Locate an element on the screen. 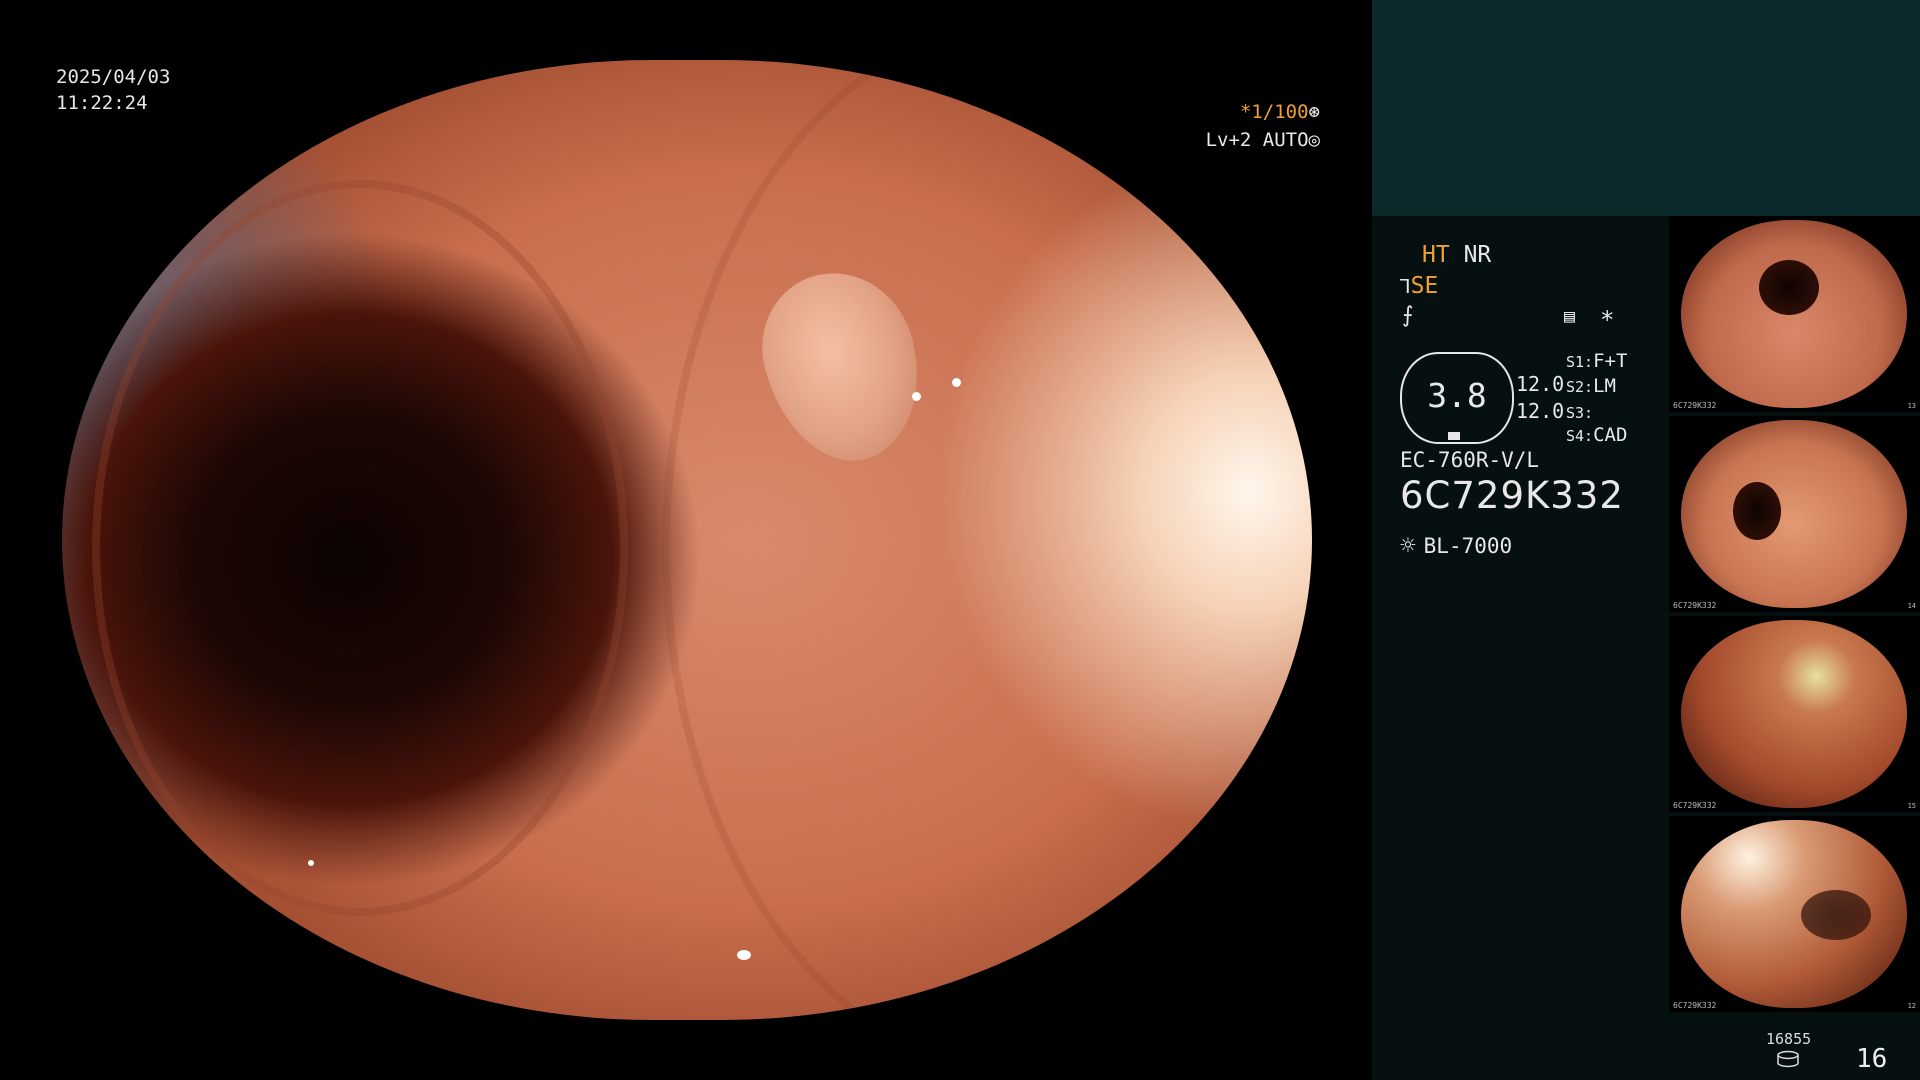 The height and width of the screenshot is (1080, 1920). s1-row: S1:F+T is located at coordinates (1596, 361).